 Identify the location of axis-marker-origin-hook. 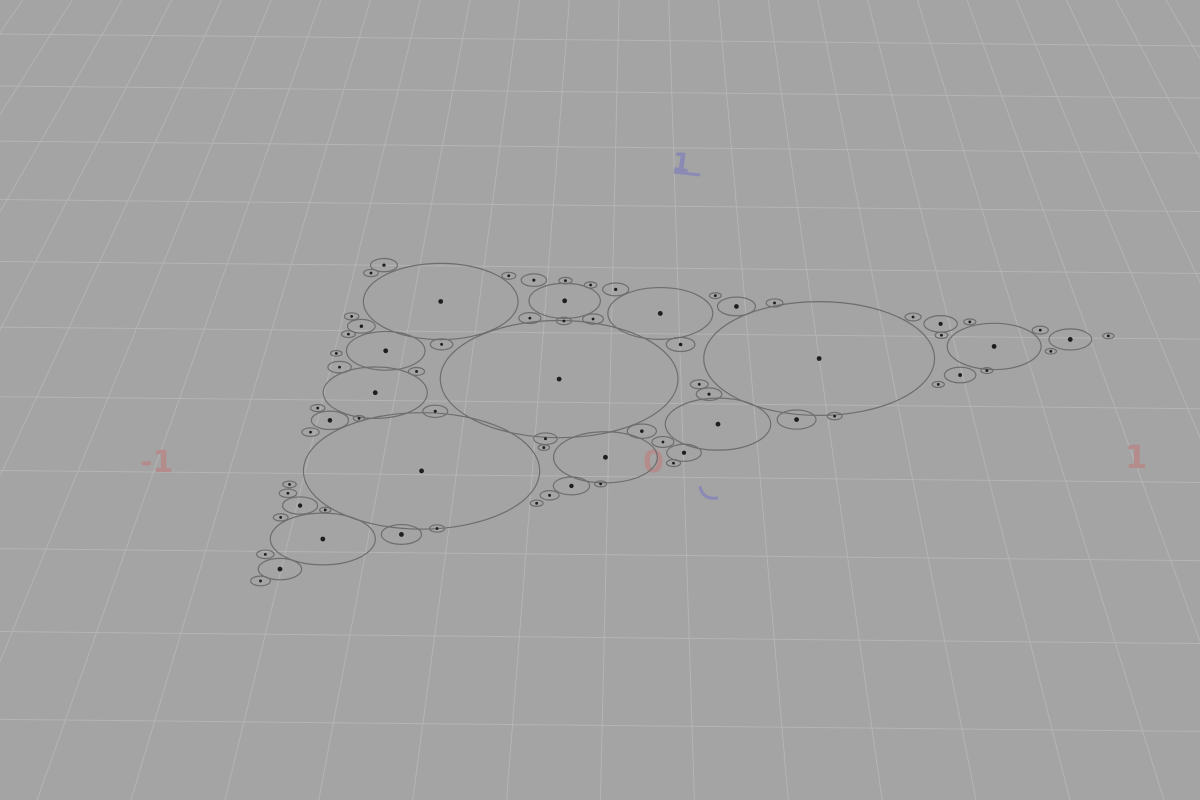
(708, 492).